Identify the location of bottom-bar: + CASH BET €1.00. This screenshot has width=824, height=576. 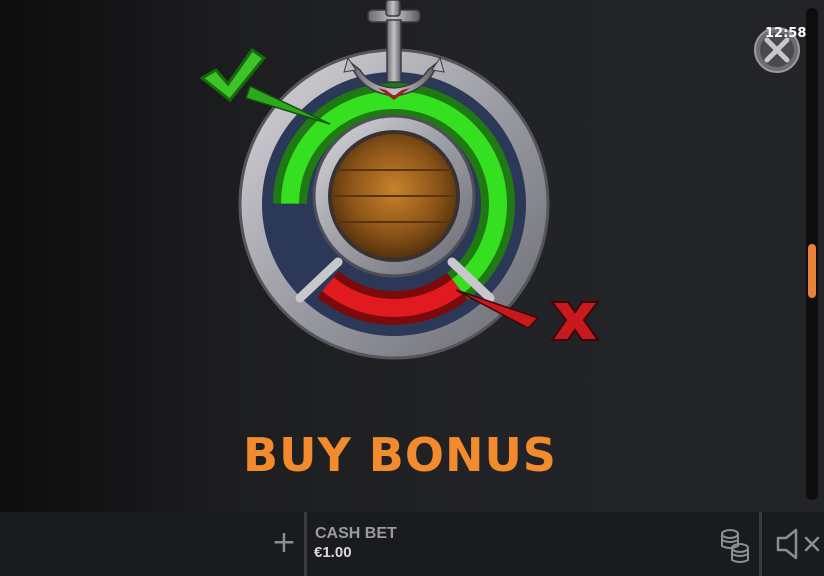
(412, 544).